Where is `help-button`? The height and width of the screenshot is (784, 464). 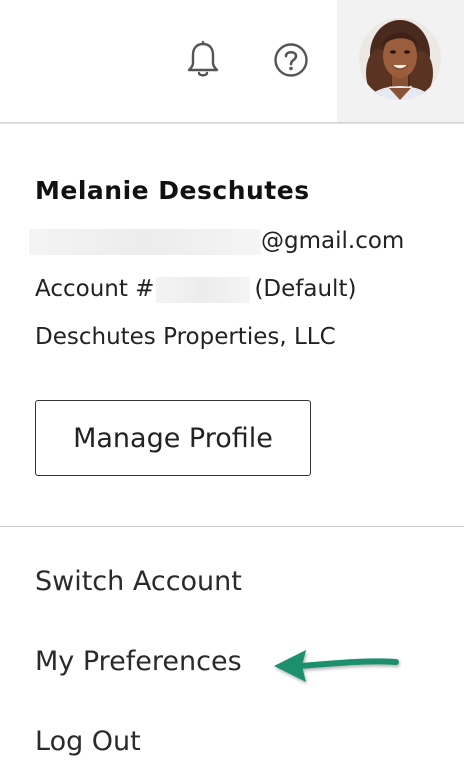
help-button is located at coordinates (291, 60).